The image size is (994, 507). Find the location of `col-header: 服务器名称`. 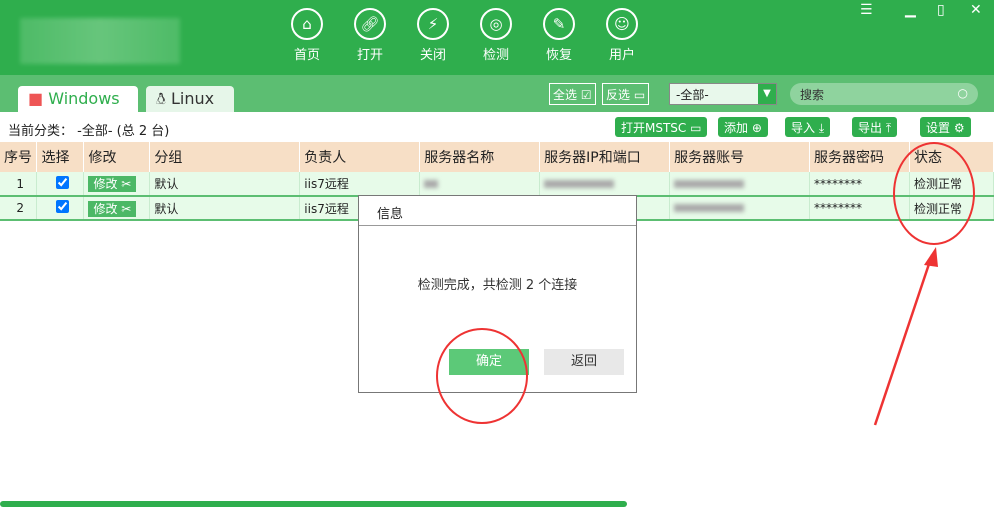

col-header: 服务器名称 is located at coordinates (480, 157).